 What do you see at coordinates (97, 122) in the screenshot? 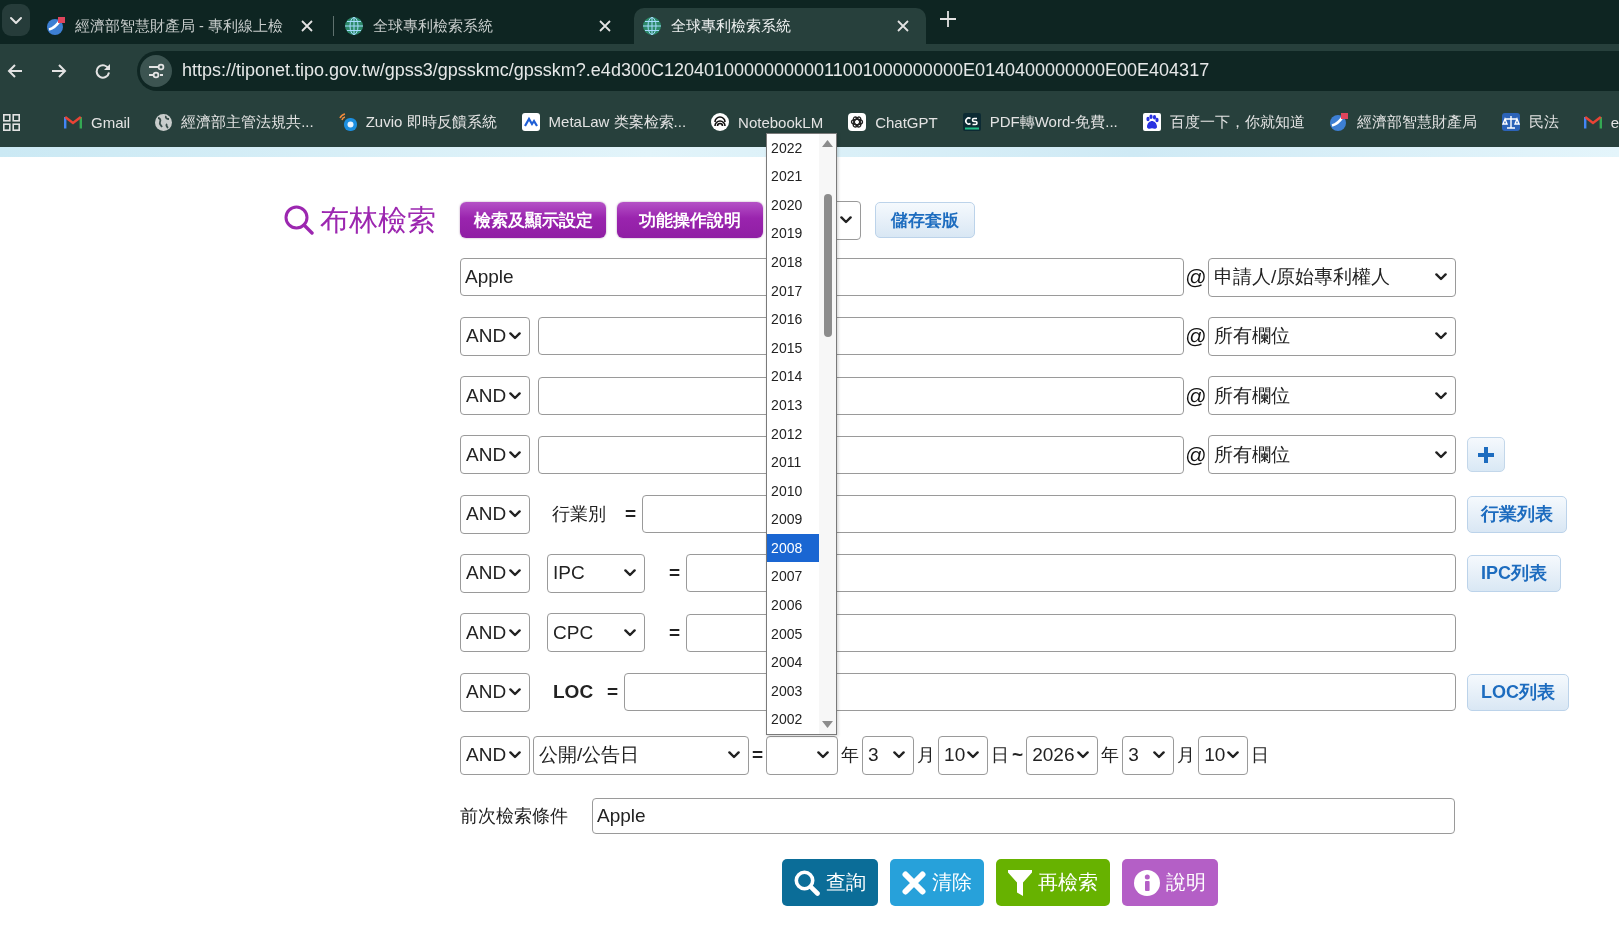
I see `bookmark-link: Gmail` at bounding box center [97, 122].